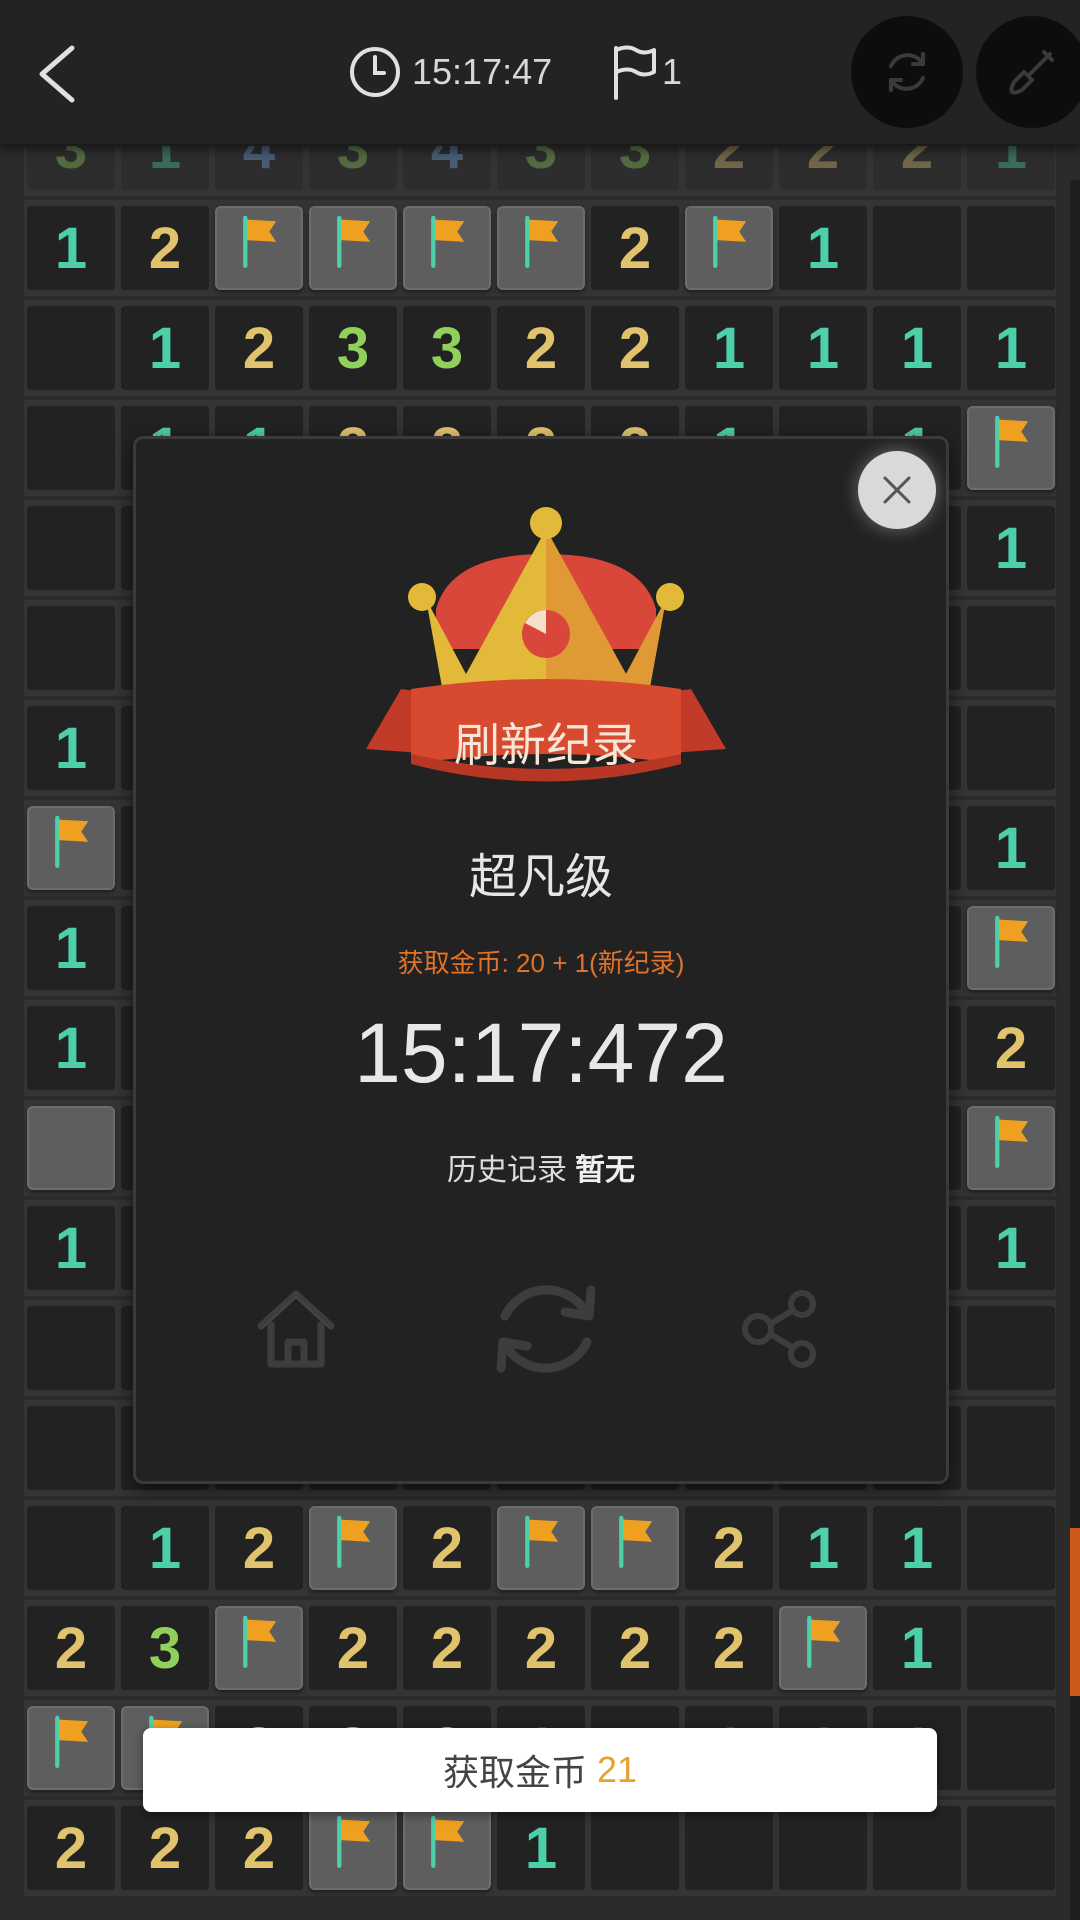 This screenshot has width=1080, height=1920. I want to click on share-button, so click(781, 1329).